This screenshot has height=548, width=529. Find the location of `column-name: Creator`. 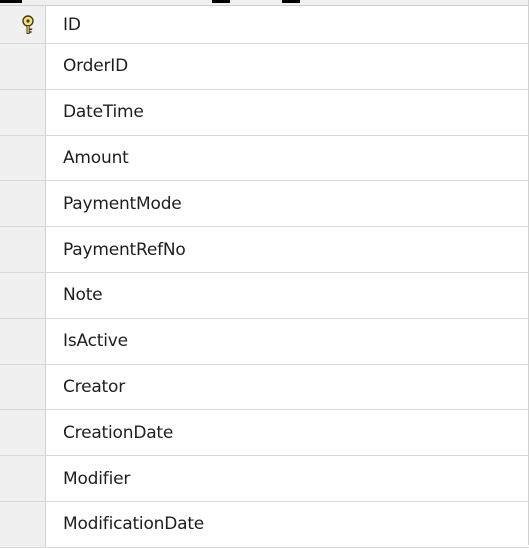

column-name: Creator is located at coordinates (287, 388).